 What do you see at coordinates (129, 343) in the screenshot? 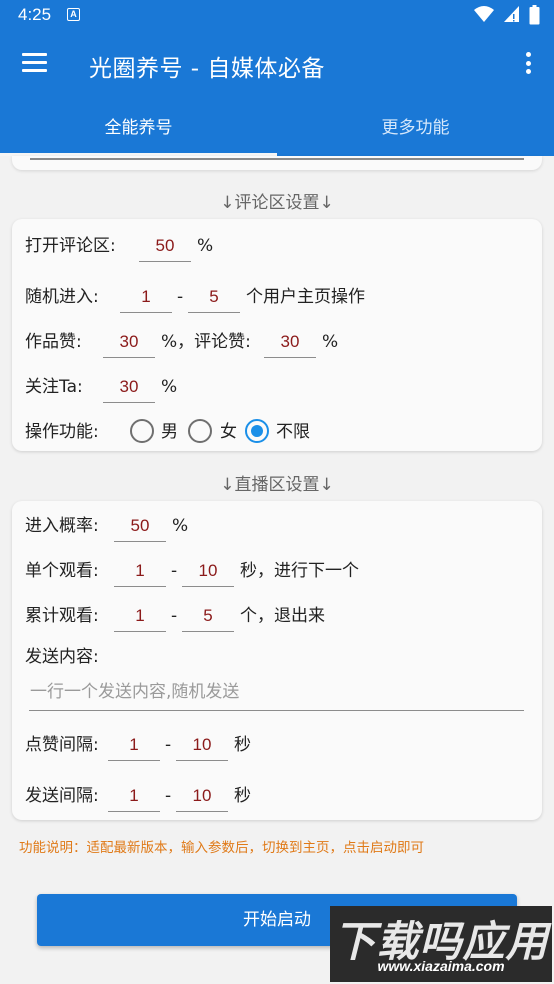
I see `work-like-input: 30` at bounding box center [129, 343].